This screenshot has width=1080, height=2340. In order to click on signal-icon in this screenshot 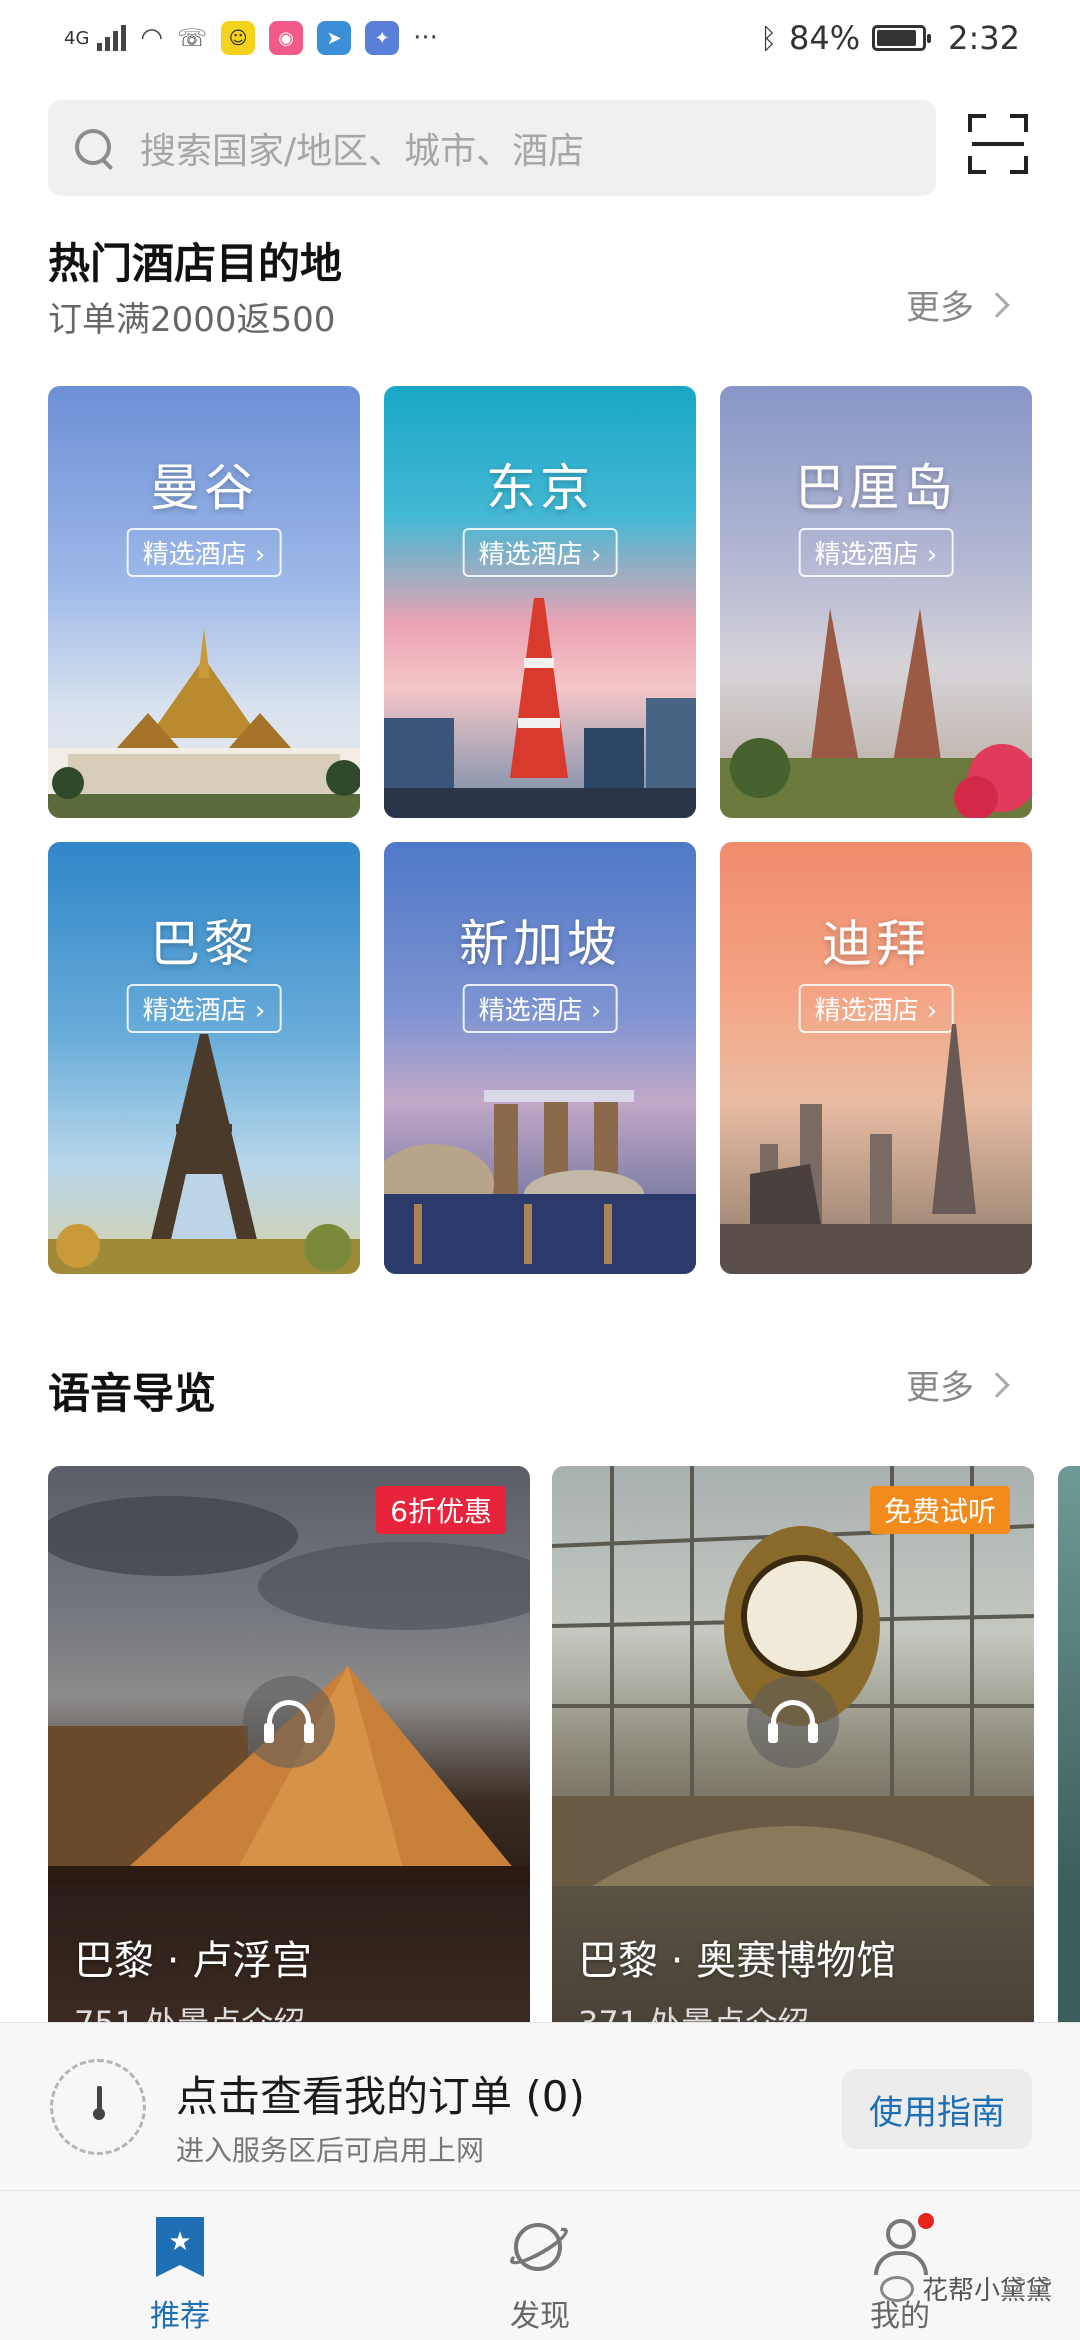, I will do `click(112, 38)`.